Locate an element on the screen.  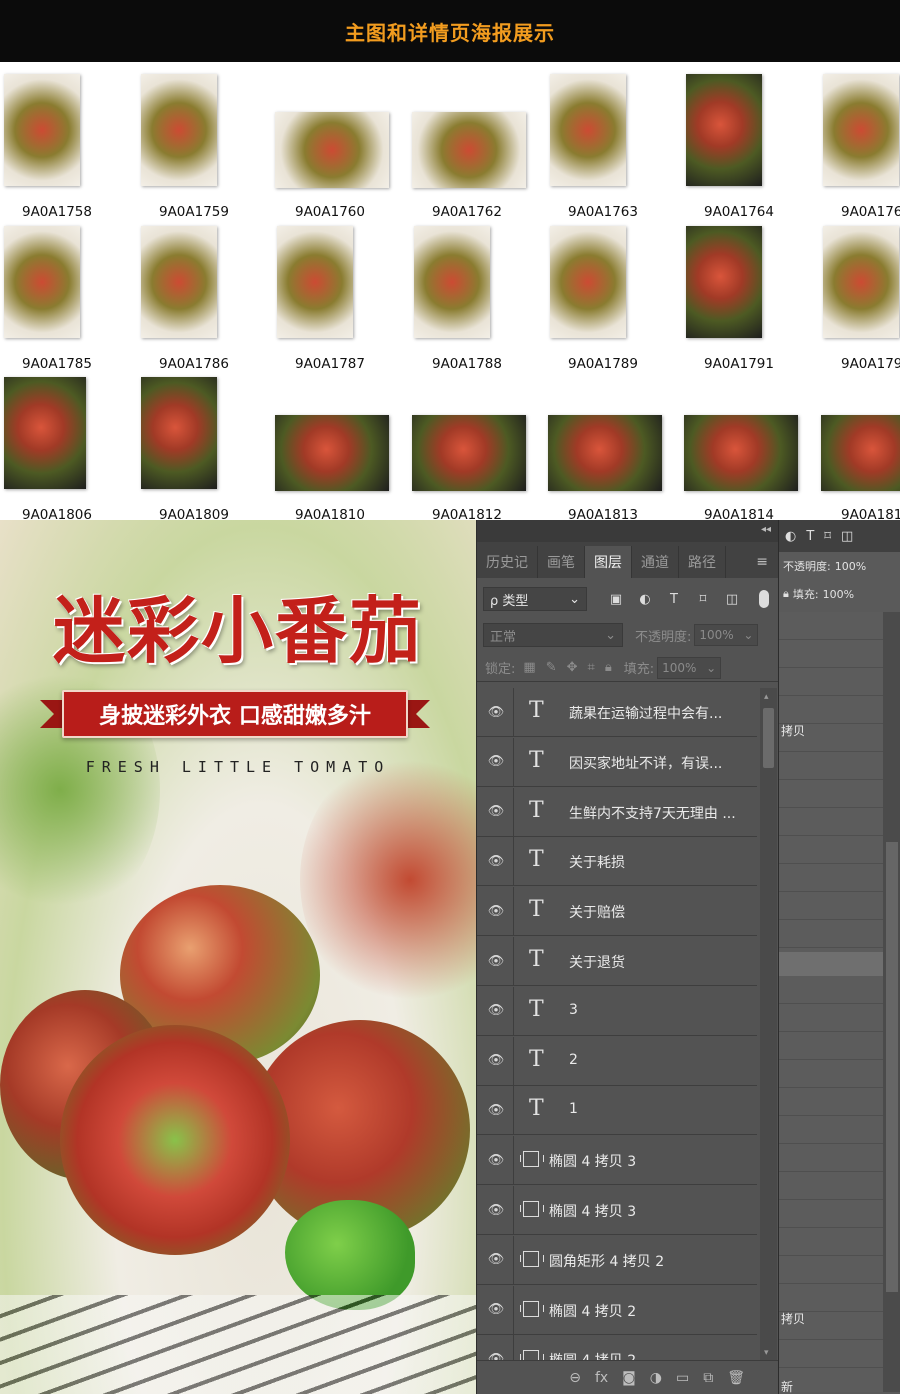
lock-artboard-icon: ⌗ is located at coordinates (591, 667).